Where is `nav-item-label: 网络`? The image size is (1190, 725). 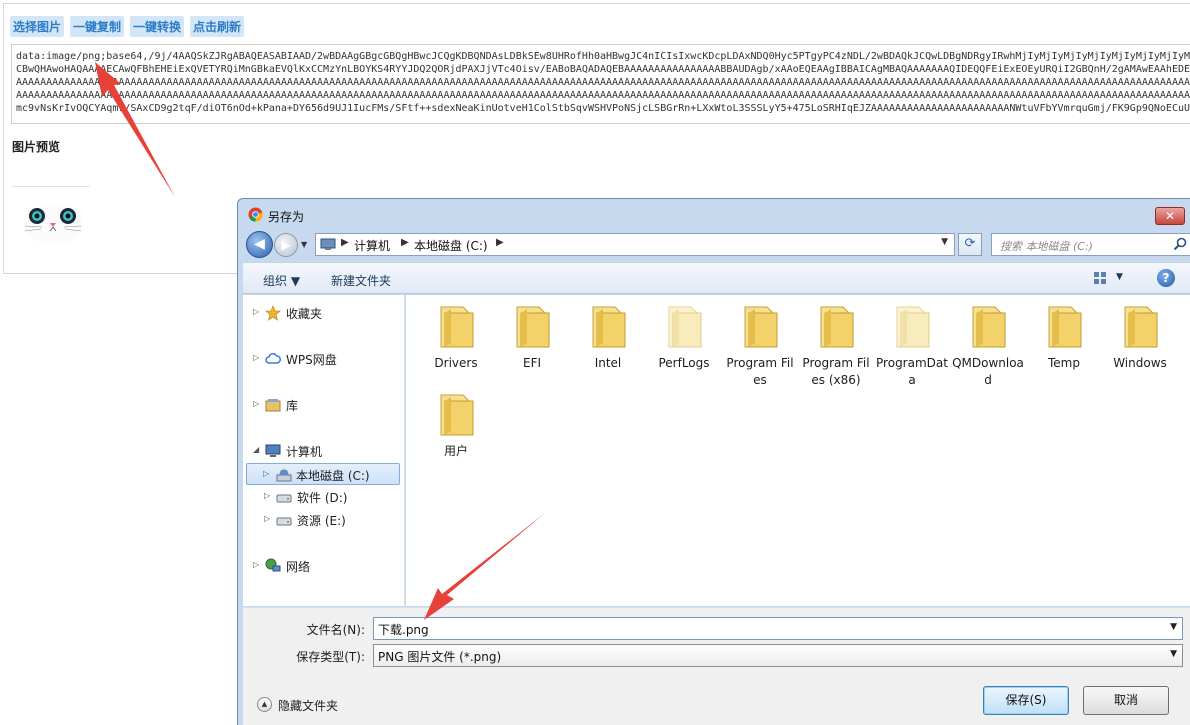 nav-item-label: 网络 is located at coordinates (298, 567).